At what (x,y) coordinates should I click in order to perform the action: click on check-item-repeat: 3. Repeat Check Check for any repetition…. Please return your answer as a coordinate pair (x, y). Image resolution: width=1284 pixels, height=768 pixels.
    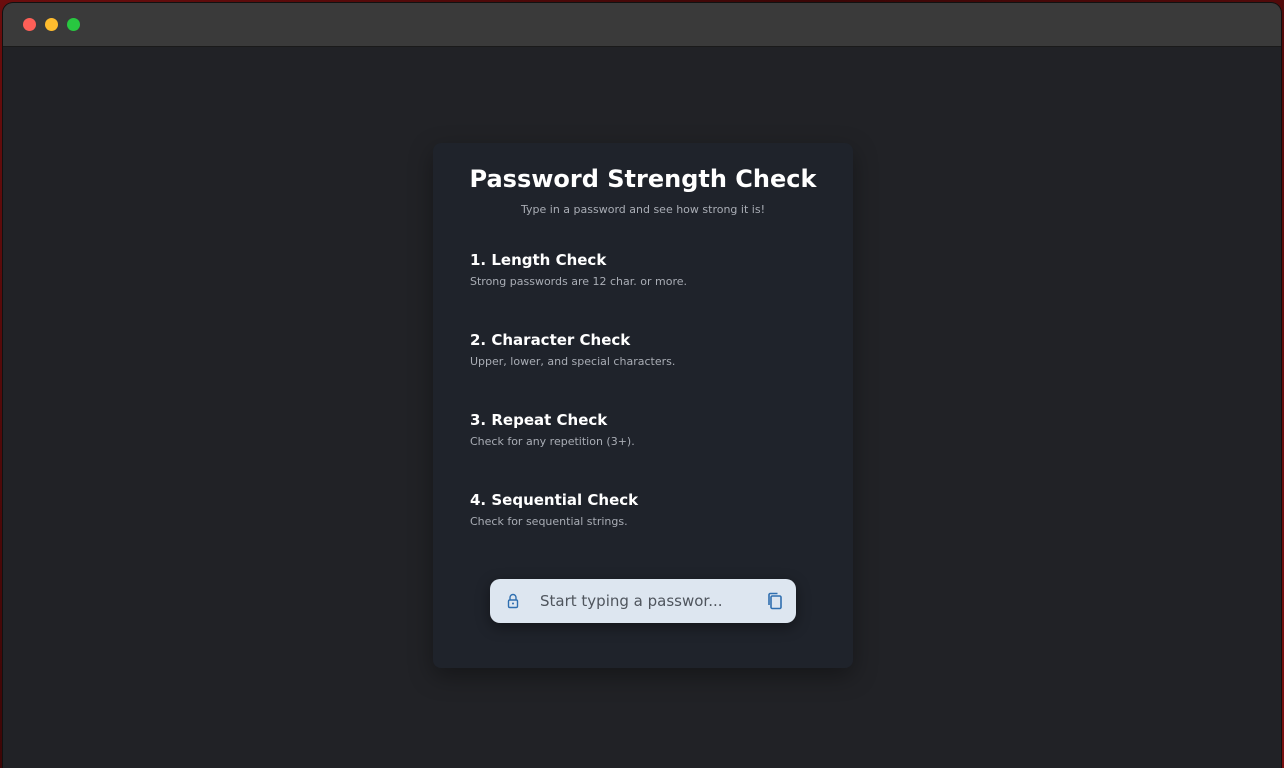
    Looking at the image, I should click on (645, 429).